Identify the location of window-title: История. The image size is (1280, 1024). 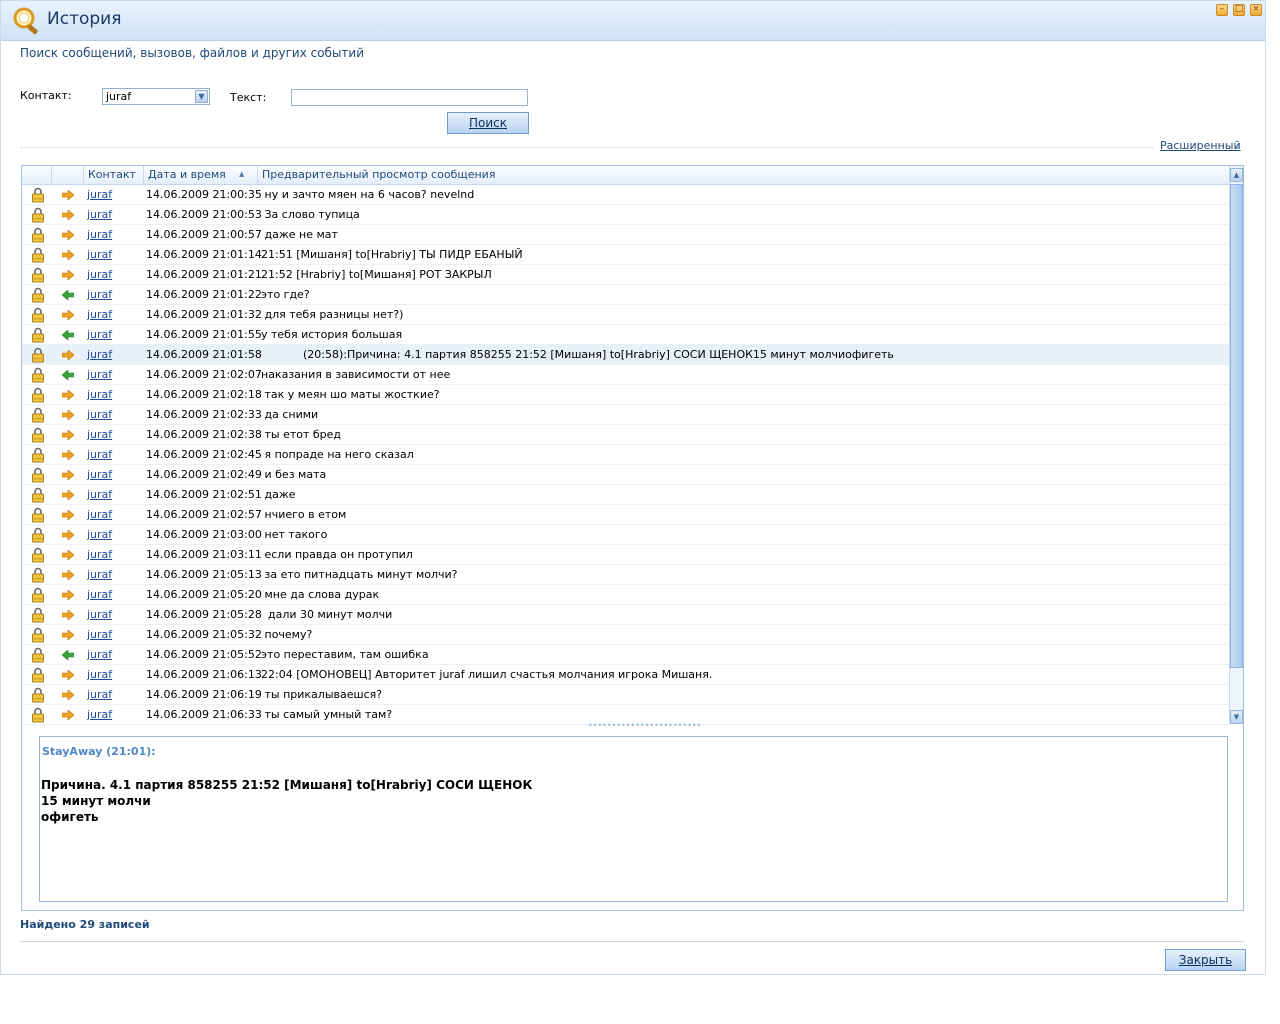
(84, 19).